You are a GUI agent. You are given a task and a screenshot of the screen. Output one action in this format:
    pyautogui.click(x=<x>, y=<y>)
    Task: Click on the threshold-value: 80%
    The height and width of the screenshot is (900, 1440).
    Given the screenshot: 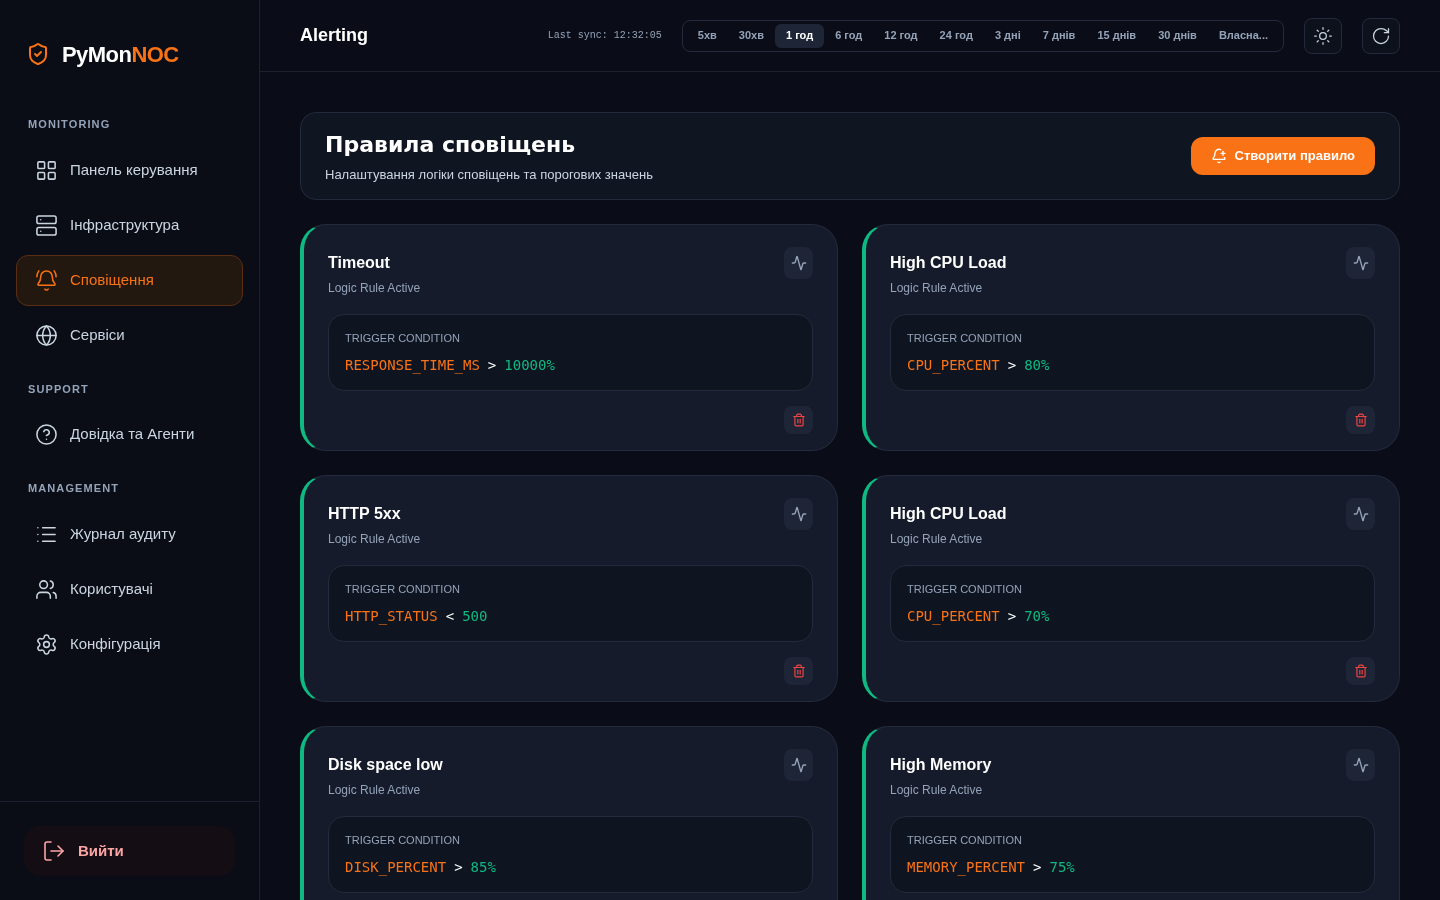 What is the action you would take?
    pyautogui.click(x=1037, y=365)
    